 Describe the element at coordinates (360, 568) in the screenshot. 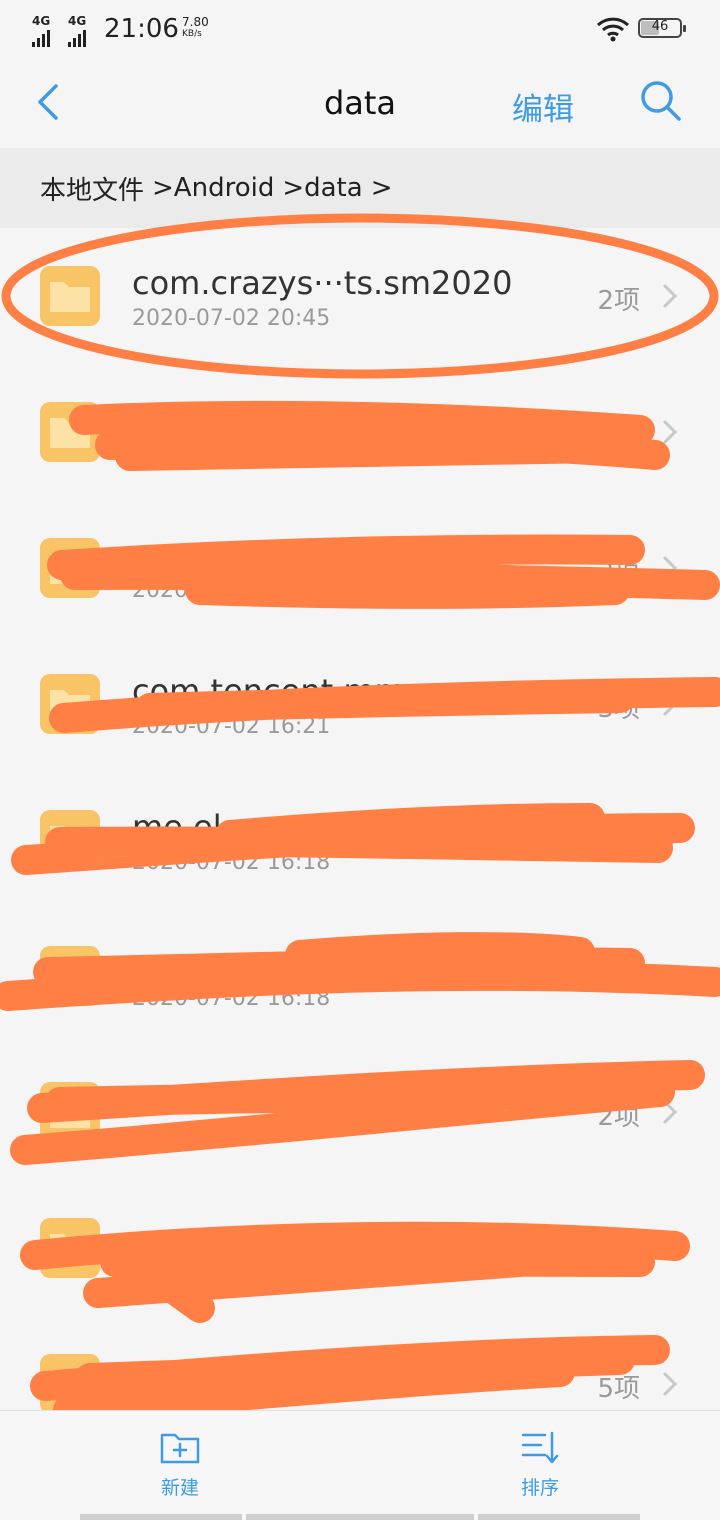

I see `folder-row: com.t 2020-07-02 3项` at that location.